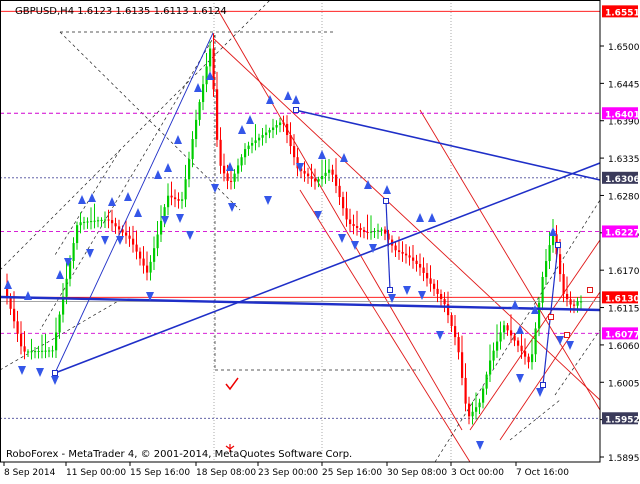 This screenshot has height=484, width=640. Describe the element at coordinates (624, 85) in the screenshot. I see `y-tick-label: 1.6445` at that location.